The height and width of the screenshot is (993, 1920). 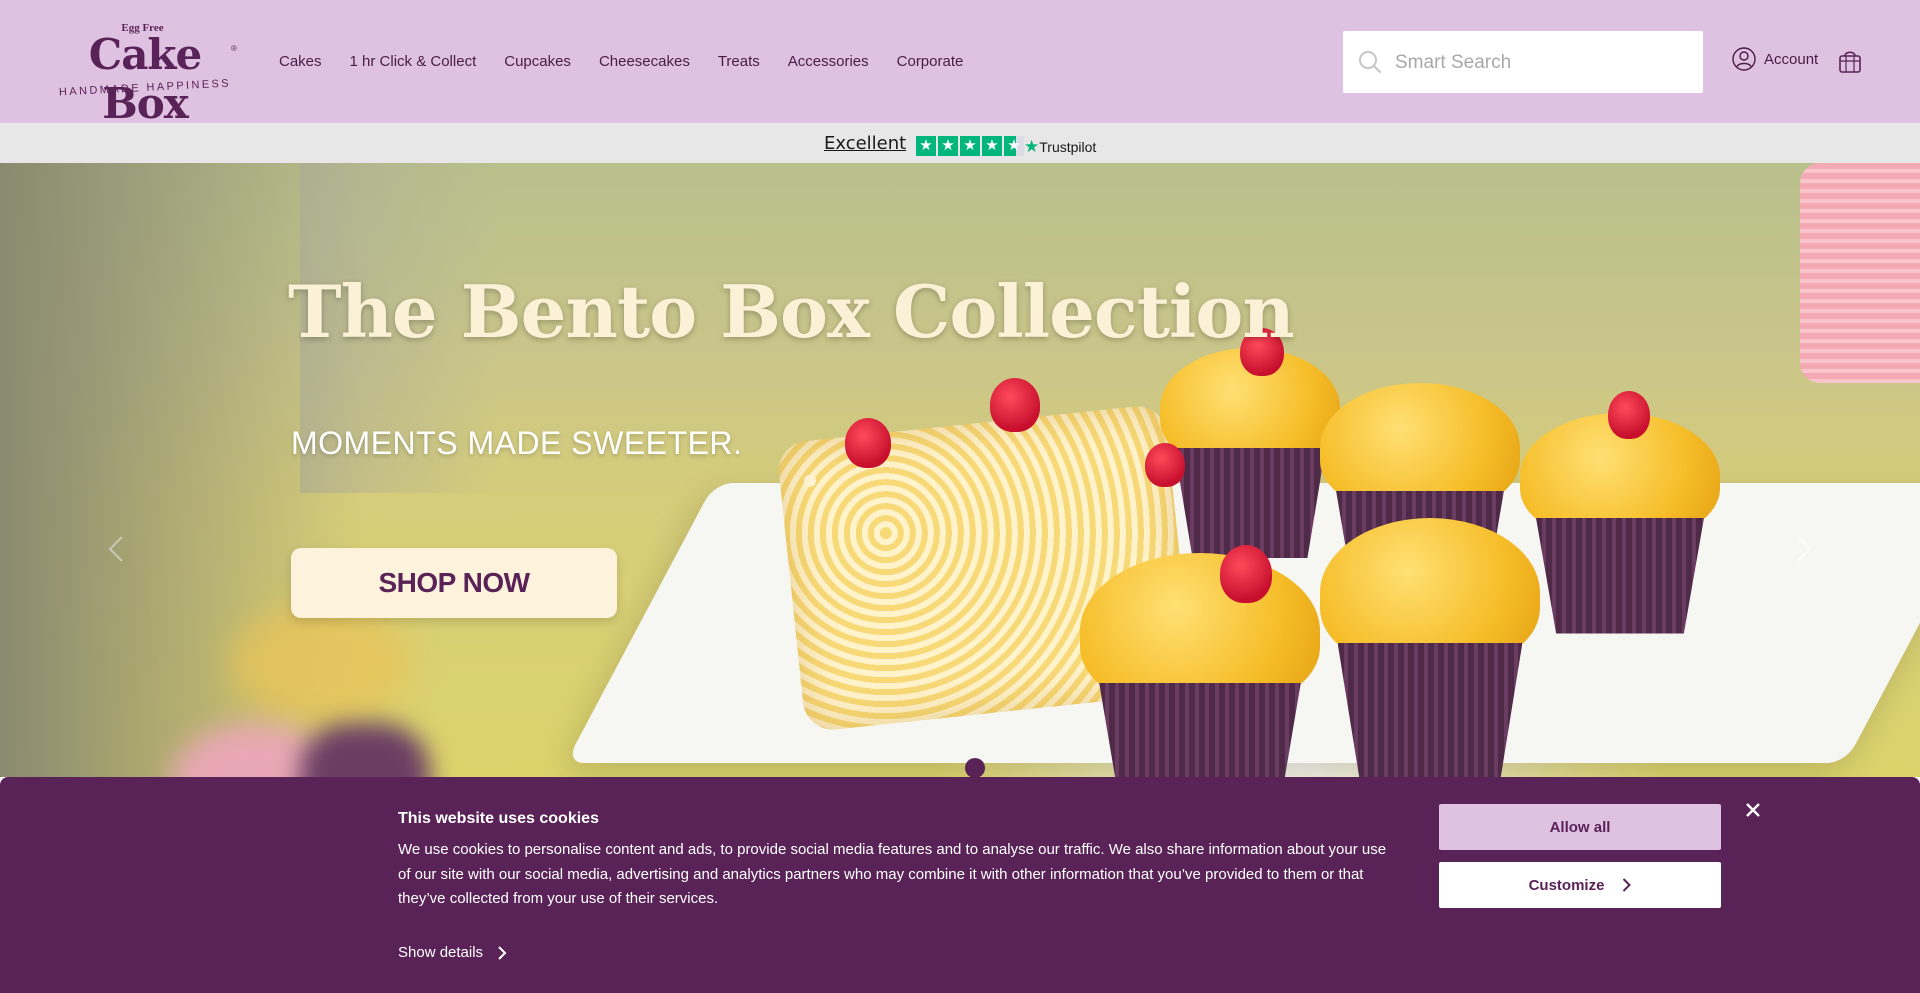 I want to click on trustpilot-logo: ★Trustpilot, so click(x=1060, y=147).